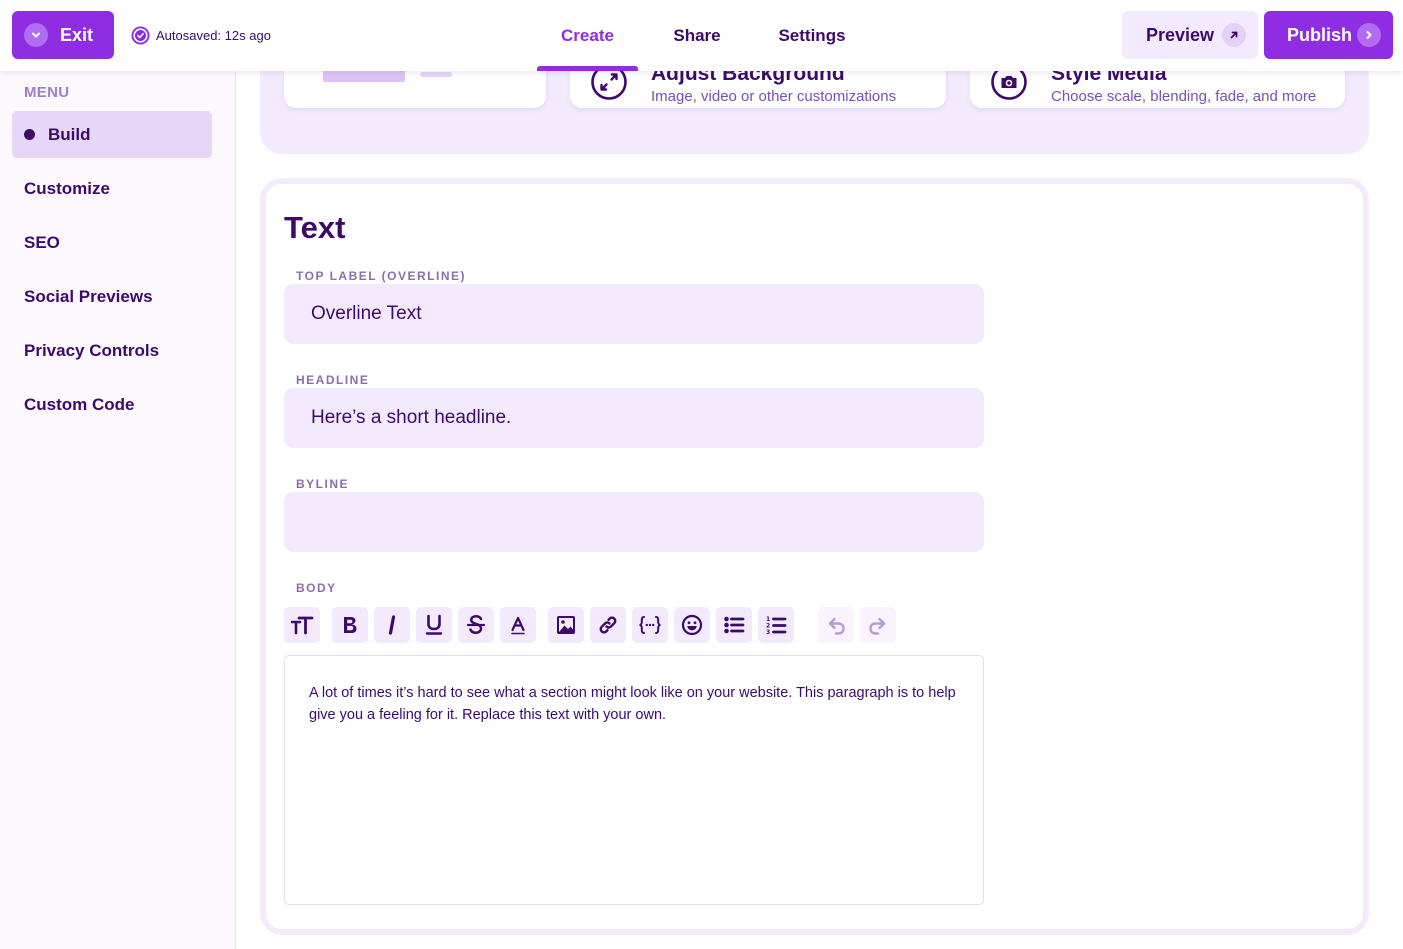  Describe the element at coordinates (92, 350) in the screenshot. I see `sidebar-item-label: Privacy Controls` at that location.